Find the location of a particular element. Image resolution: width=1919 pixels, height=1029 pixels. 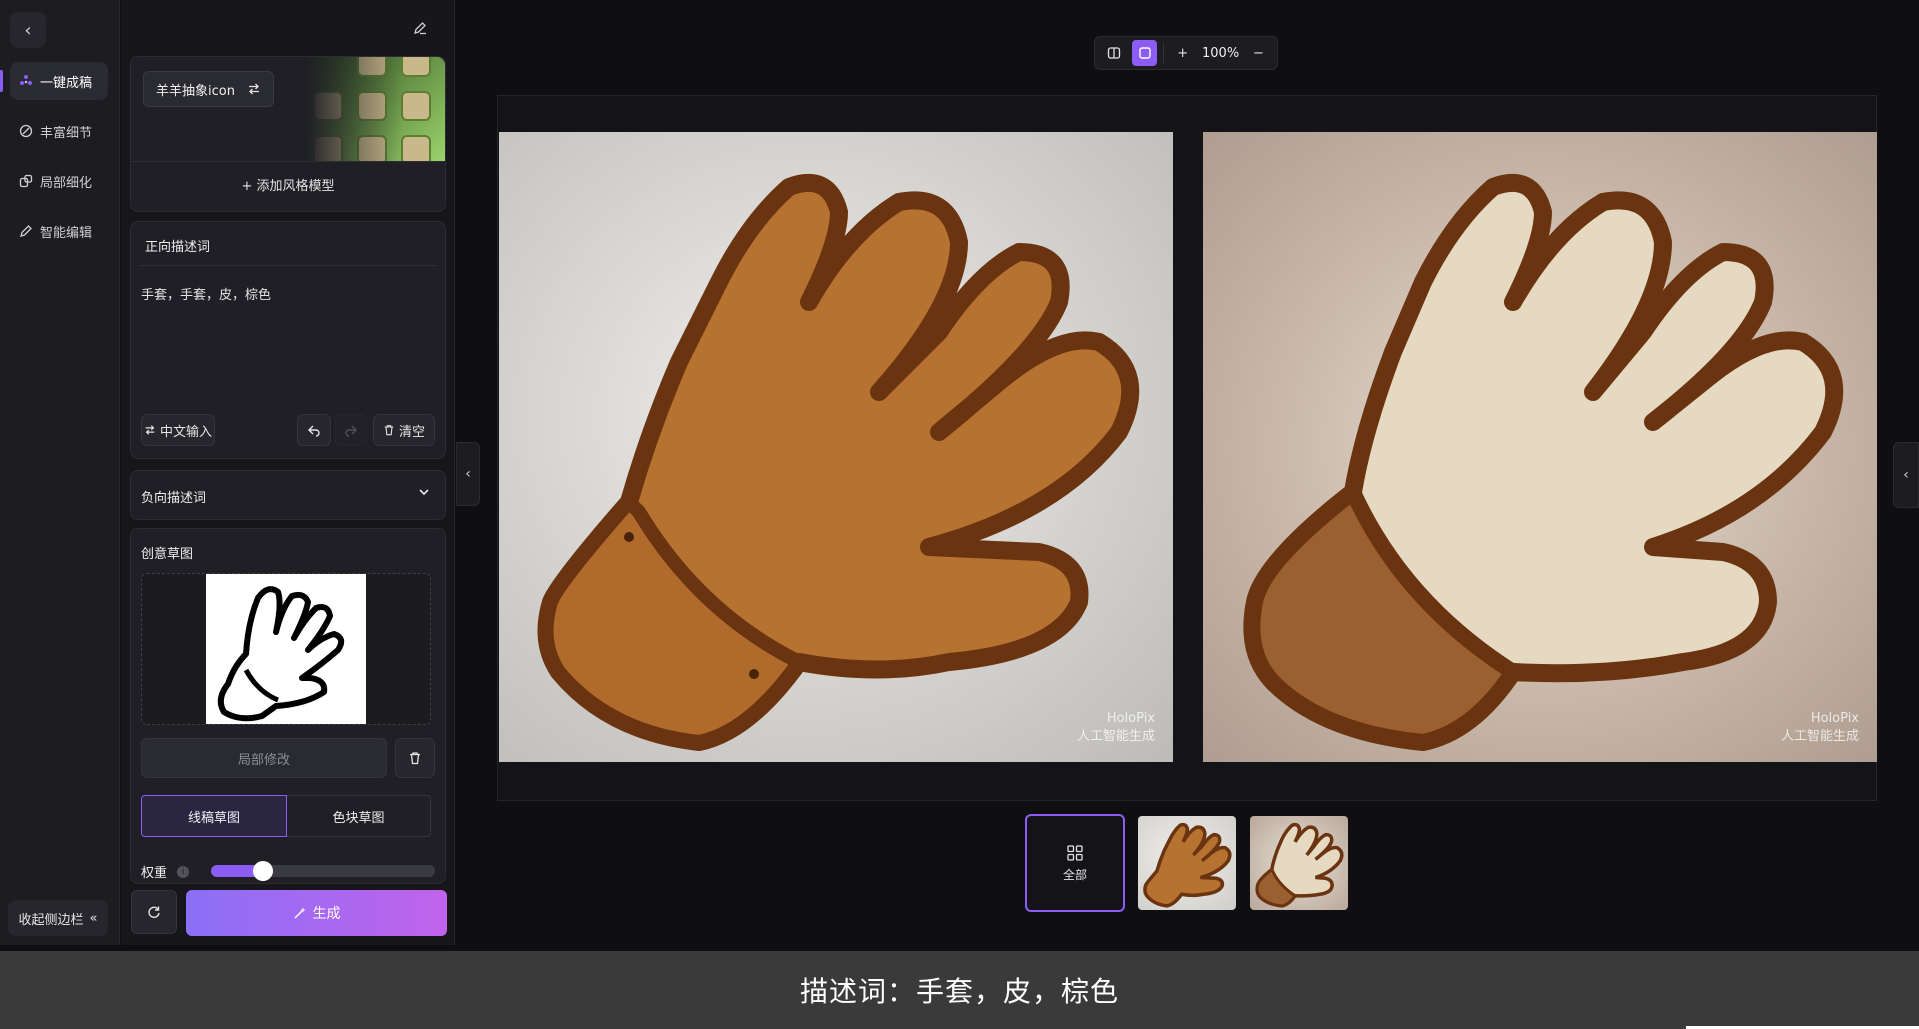

collapse-sidebar-button: 收起侧边栏 « is located at coordinates (58, 918).